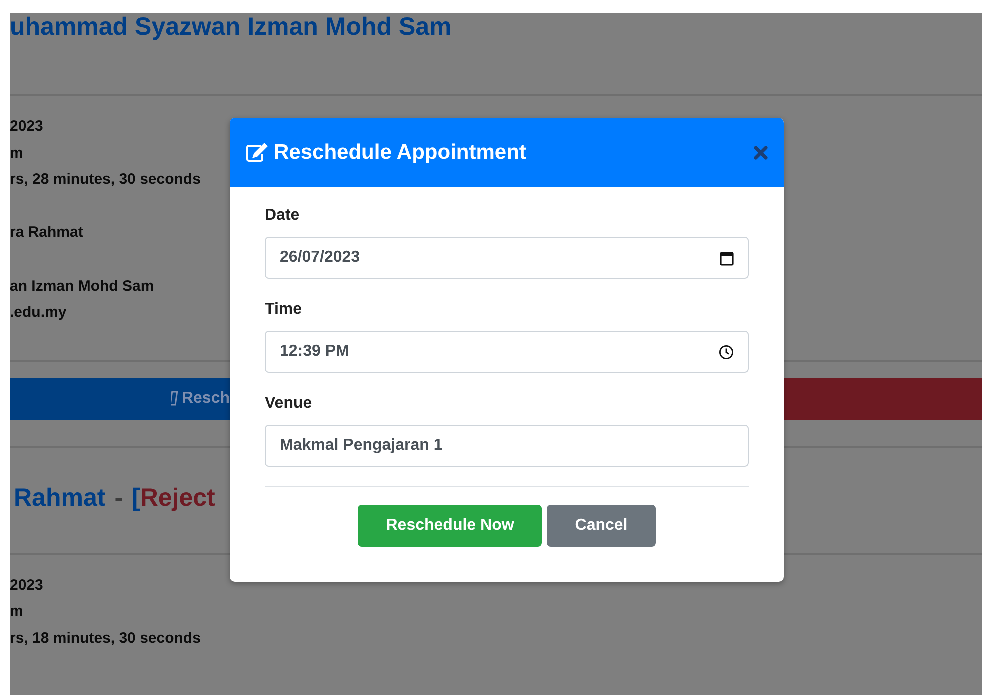 The width and height of the screenshot is (982, 695). I want to click on venue-field: Makmal Pengajaran 1, so click(507, 446).